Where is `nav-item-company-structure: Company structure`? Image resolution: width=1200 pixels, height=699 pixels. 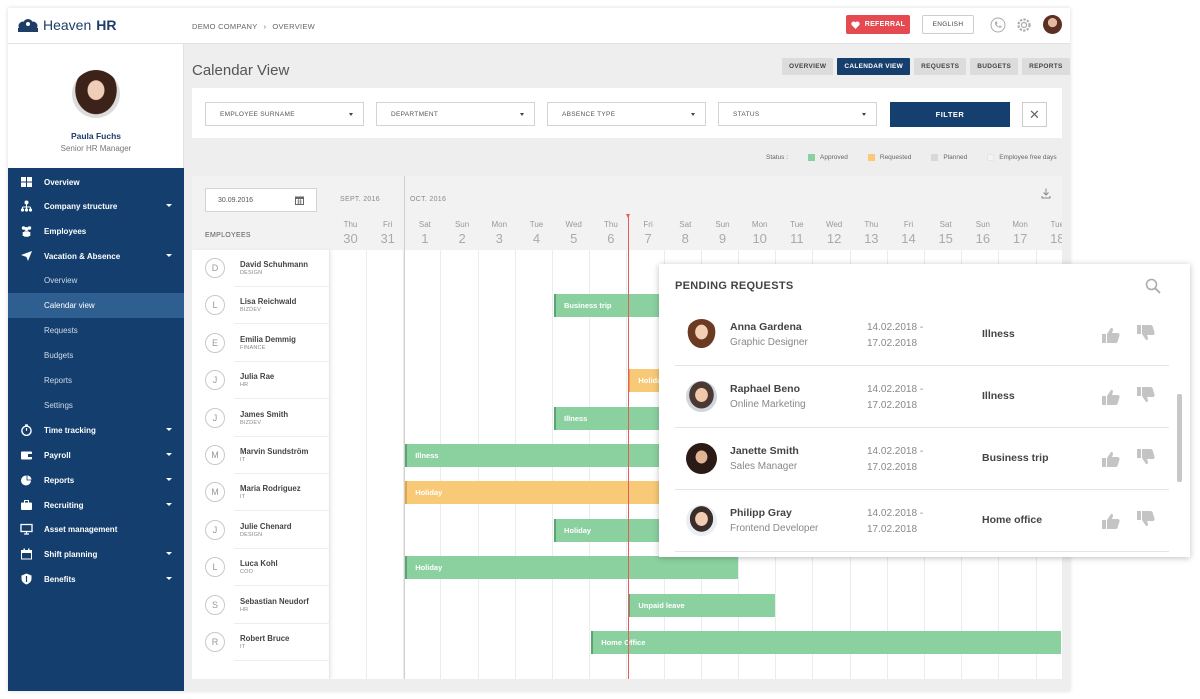
nav-item-company-structure: Company structure is located at coordinates (96, 206).